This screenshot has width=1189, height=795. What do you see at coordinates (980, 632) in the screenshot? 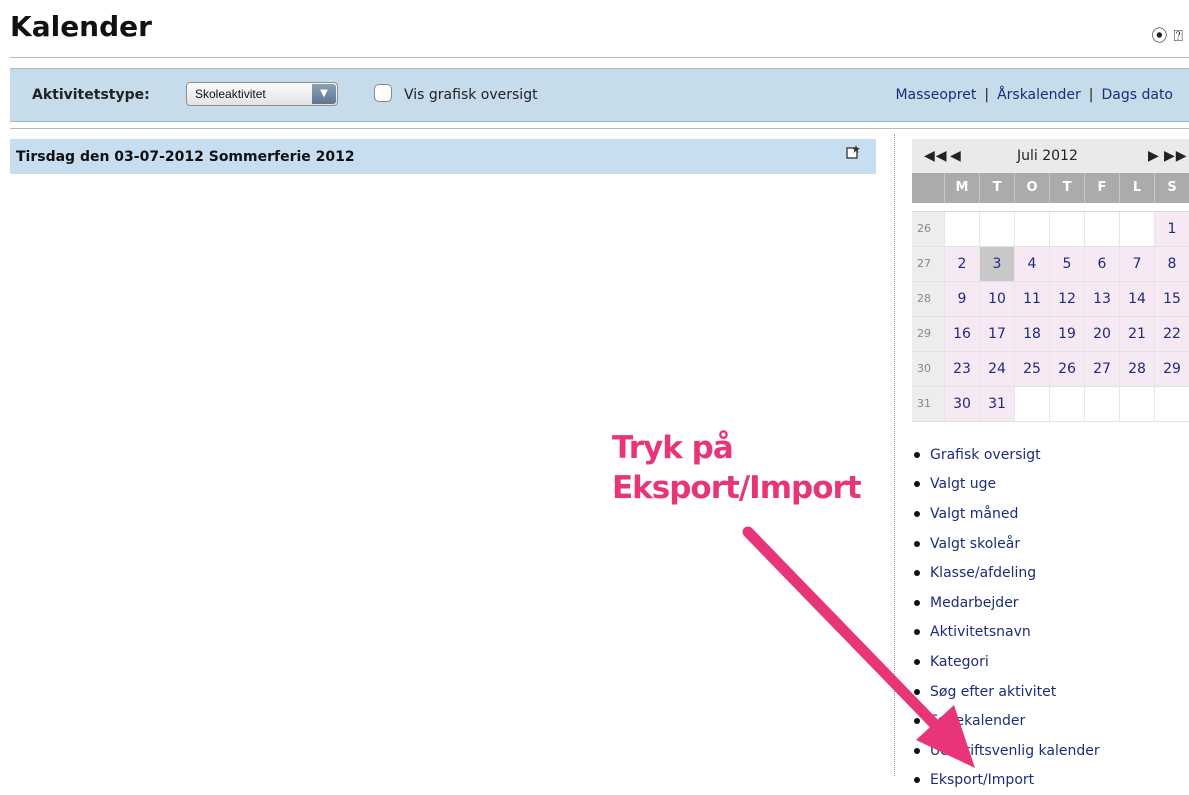
I see `side-link: Aktivitetsnavn` at bounding box center [980, 632].